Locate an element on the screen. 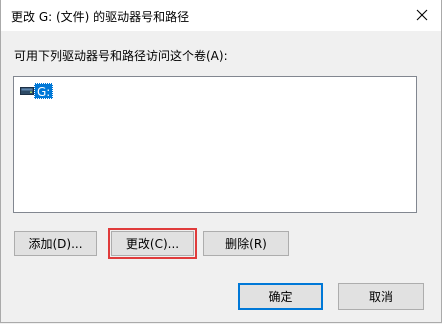  ok-button: 确定 is located at coordinates (280, 296).